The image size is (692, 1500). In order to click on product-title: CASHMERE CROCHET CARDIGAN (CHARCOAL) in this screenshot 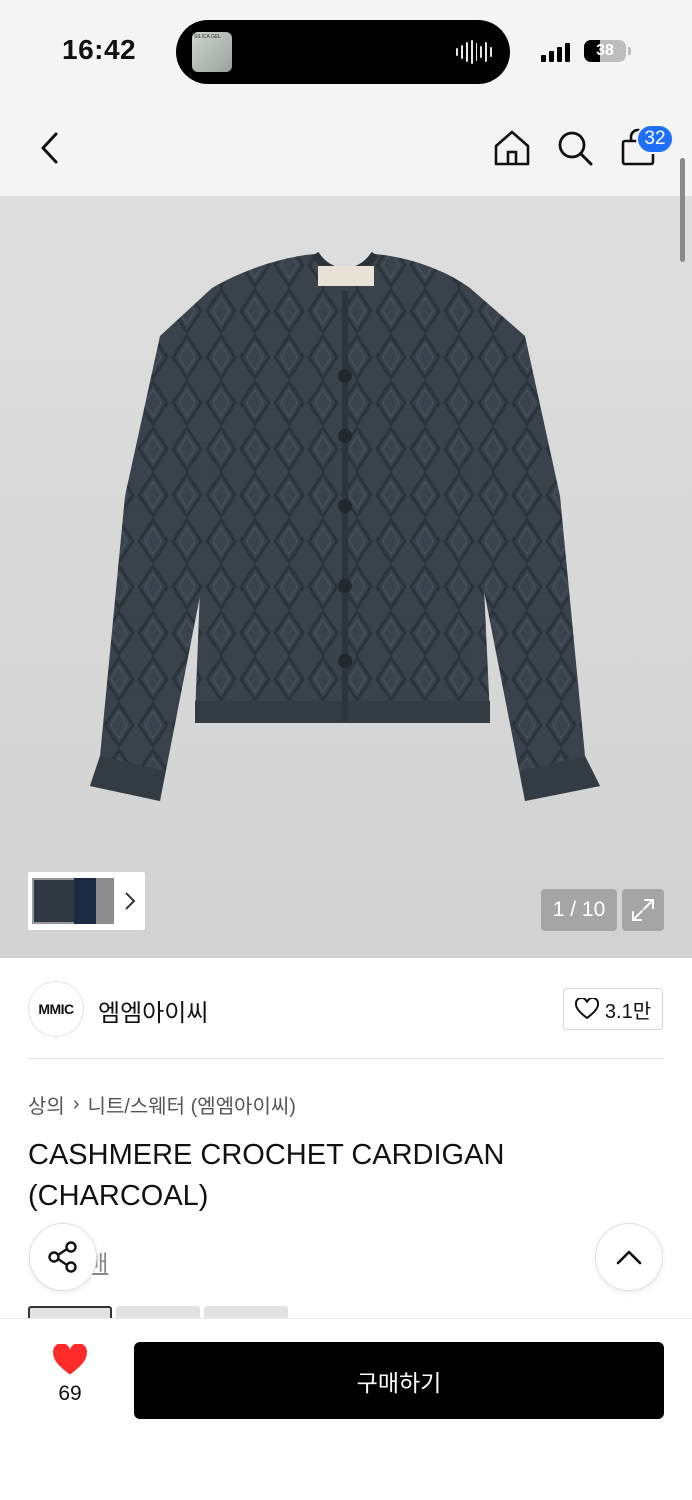, I will do `click(266, 1175)`.